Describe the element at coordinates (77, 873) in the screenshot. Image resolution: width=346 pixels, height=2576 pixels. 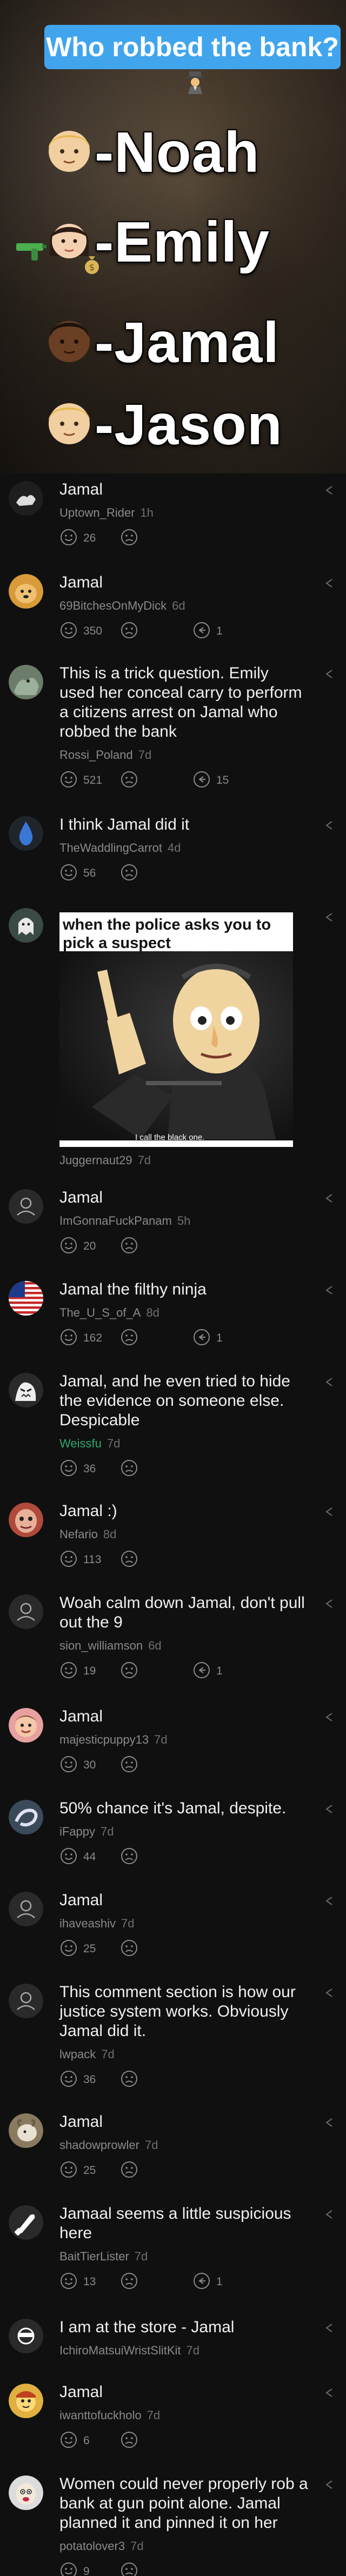
I see `like-button: 56` at that location.